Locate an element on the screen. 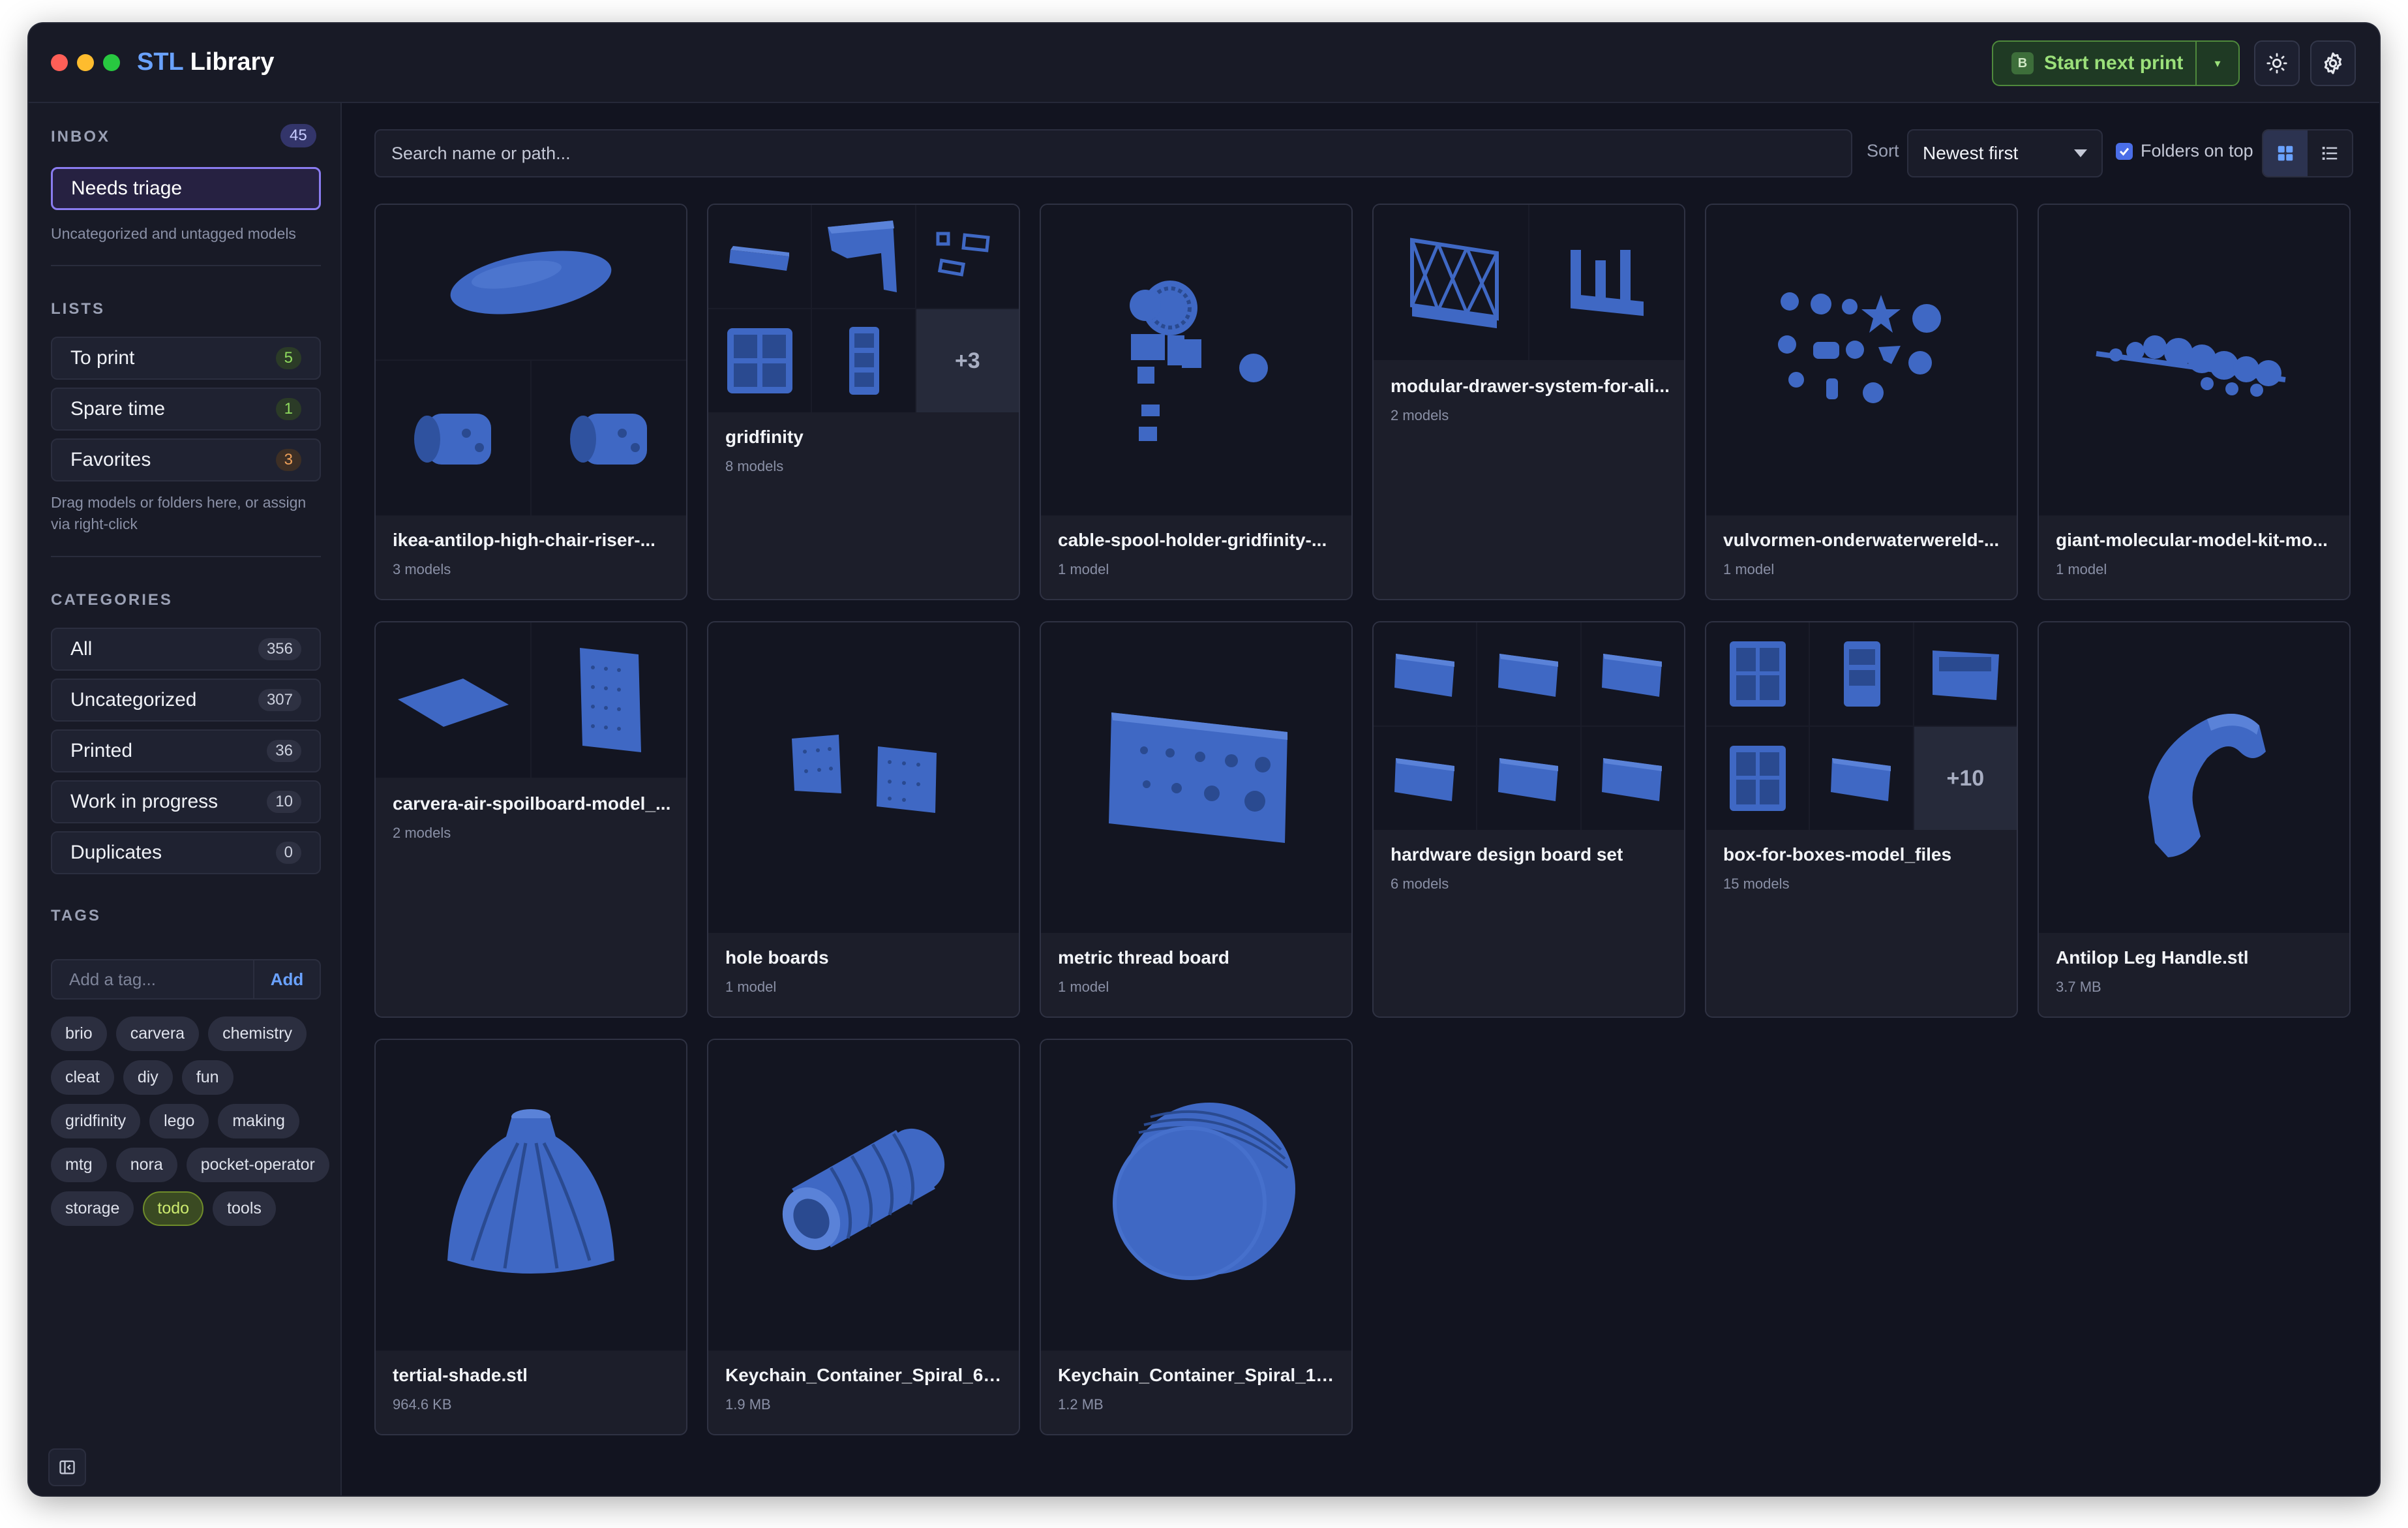 Image resolution: width=2408 pixels, height=1528 pixels. folders-on-top-toggle: Folders on top is located at coordinates (2185, 151).